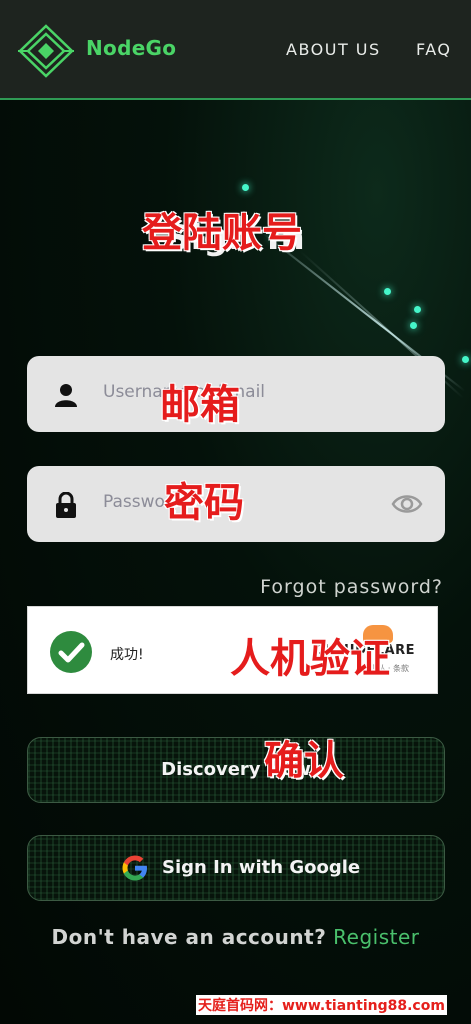 The image size is (471, 1024). Describe the element at coordinates (235, 50) in the screenshot. I see `top-navbar: NodeGo ABOUT US FAQ` at that location.